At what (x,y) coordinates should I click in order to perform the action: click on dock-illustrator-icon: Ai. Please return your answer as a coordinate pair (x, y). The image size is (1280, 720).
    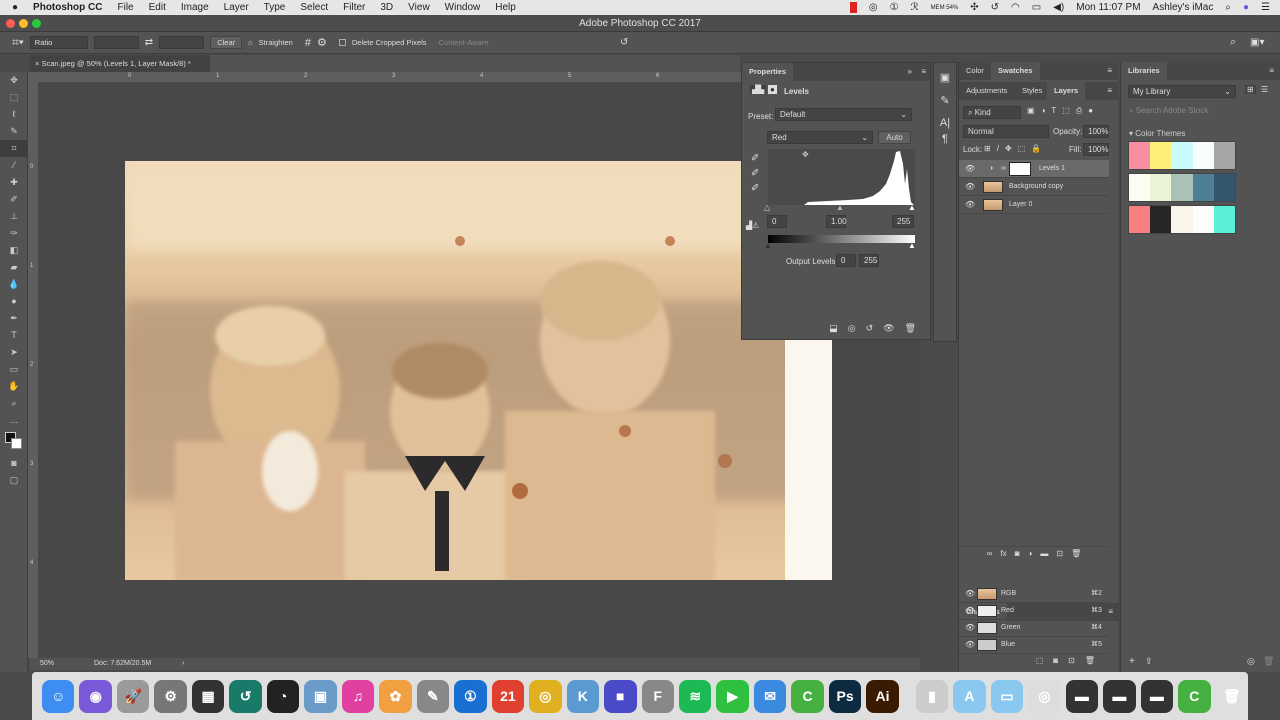
    Looking at the image, I should click on (882, 696).